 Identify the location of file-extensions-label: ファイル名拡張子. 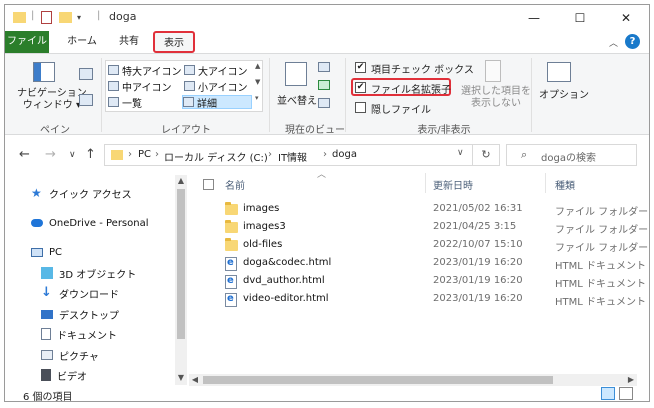
(411, 88).